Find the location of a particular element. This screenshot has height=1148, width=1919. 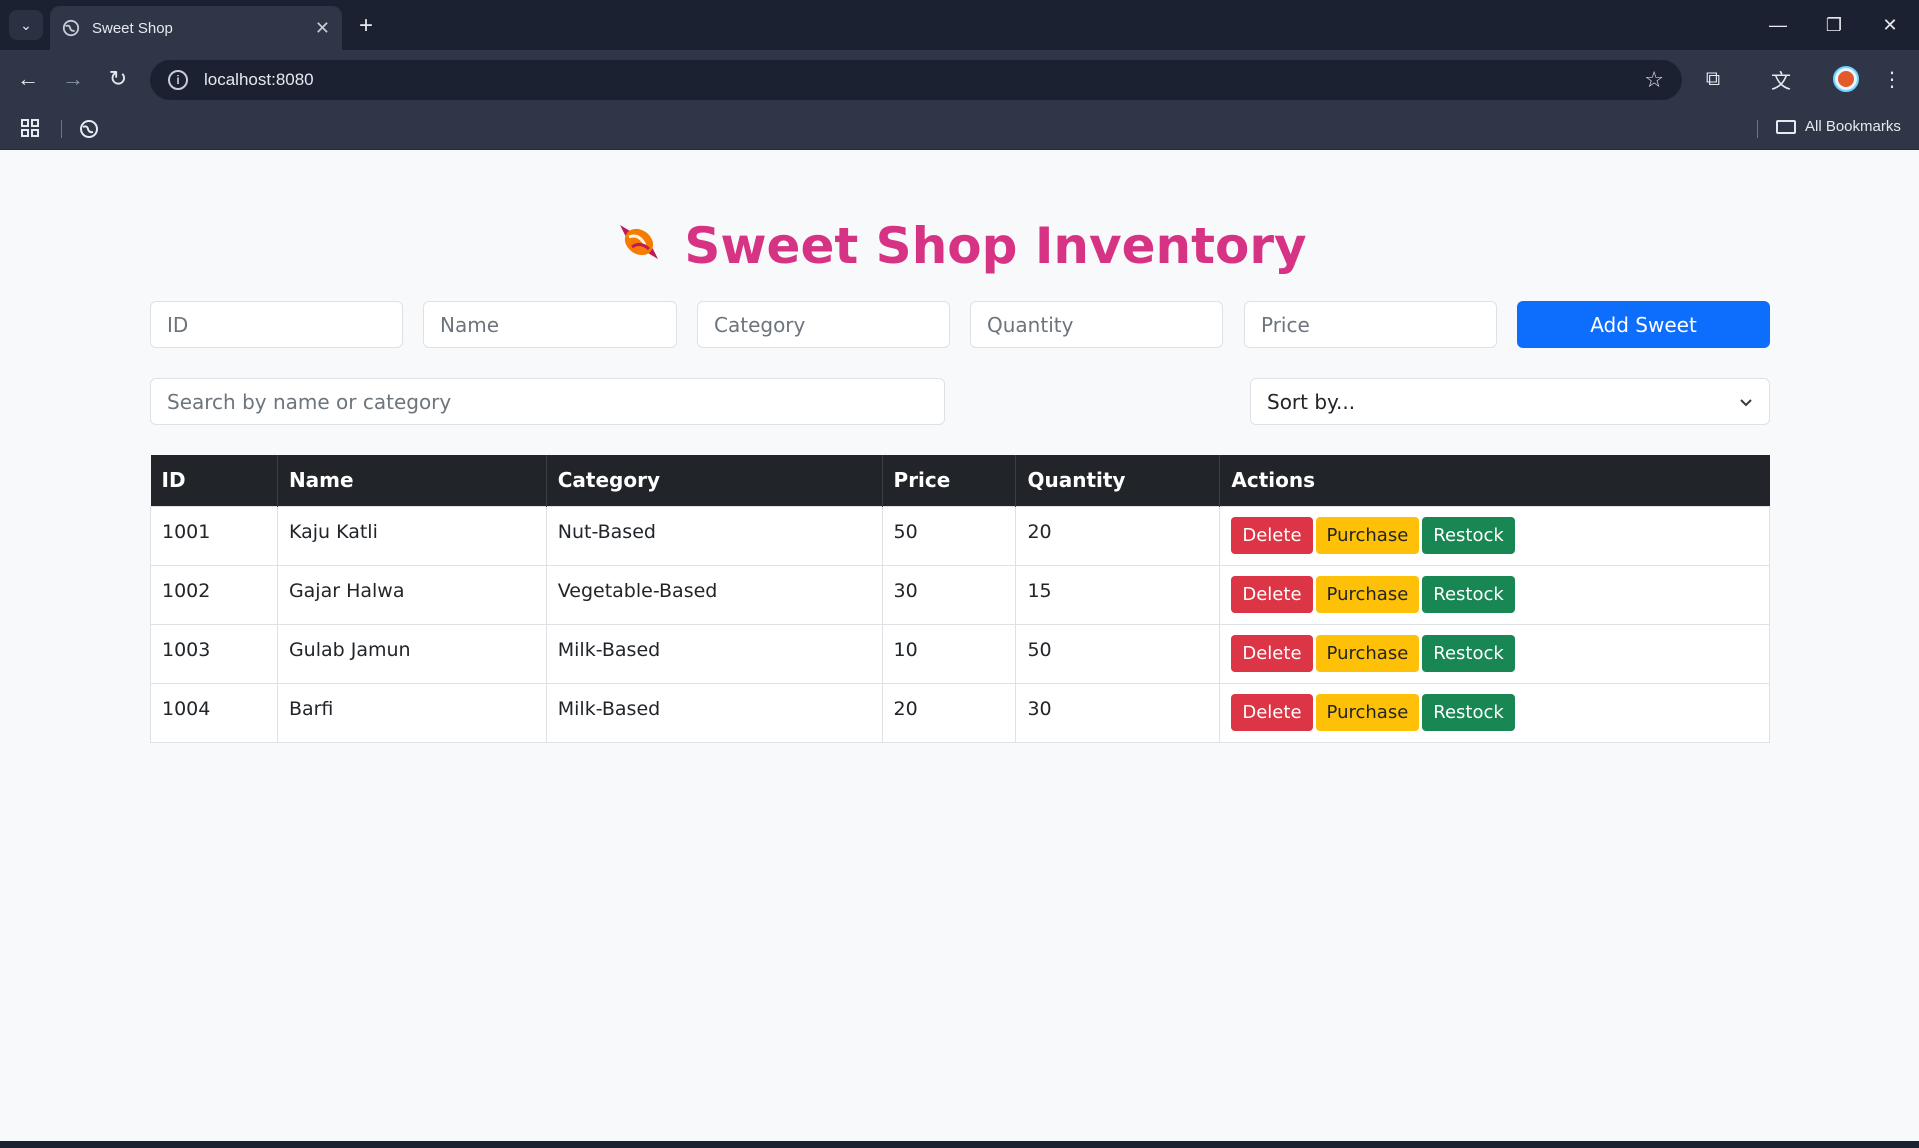

cell-price: 20 is located at coordinates (949, 712).